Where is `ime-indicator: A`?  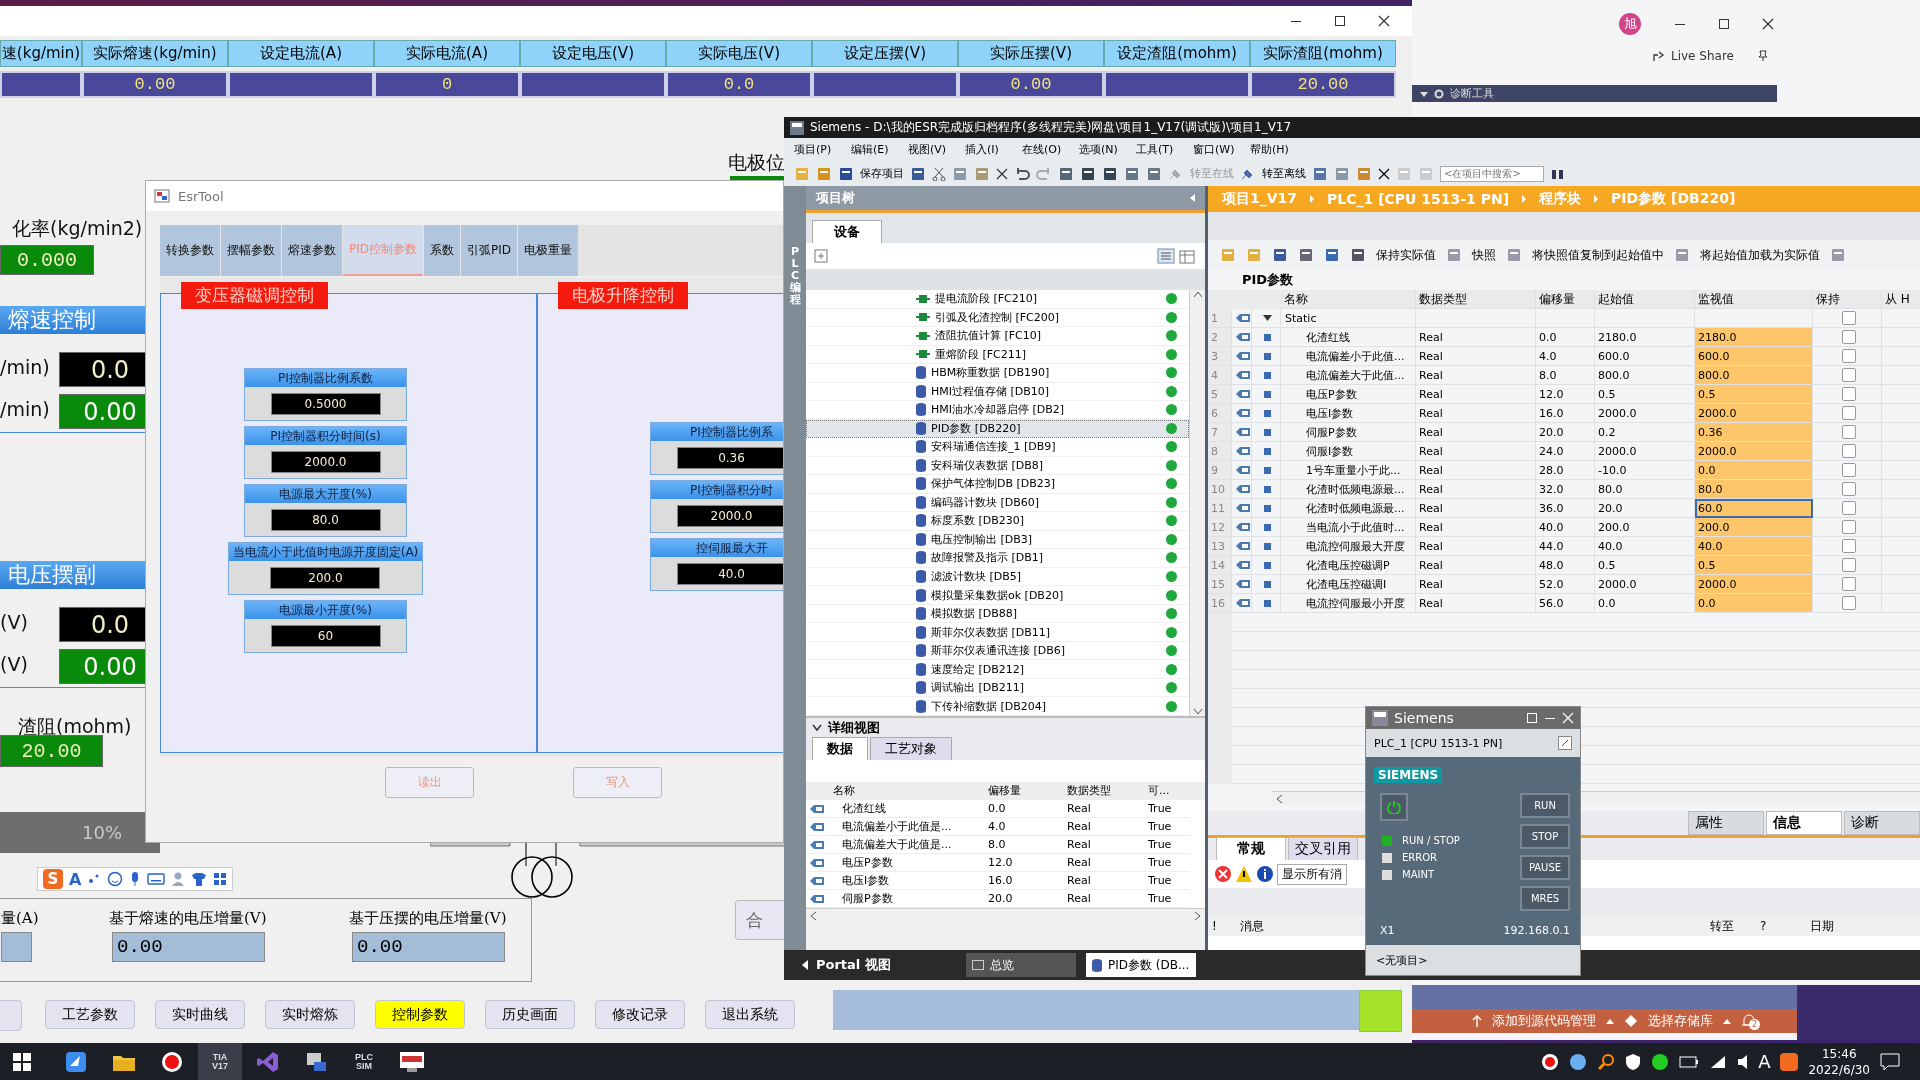 ime-indicator: A is located at coordinates (1764, 1061).